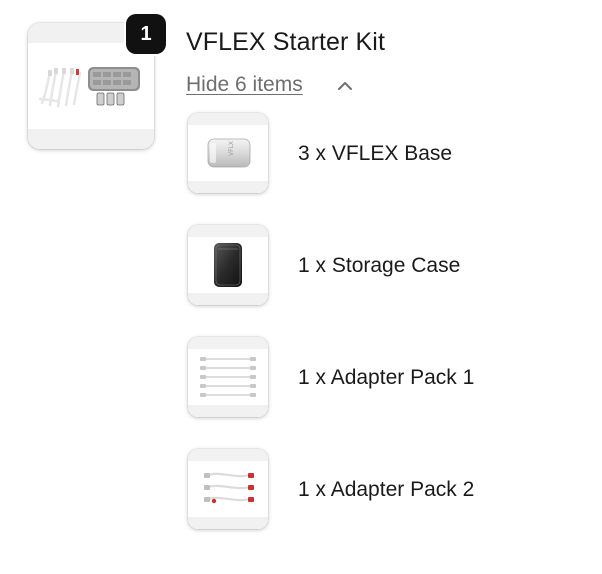  Describe the element at coordinates (146, 34) in the screenshot. I see `quantity-badge: 1` at that location.